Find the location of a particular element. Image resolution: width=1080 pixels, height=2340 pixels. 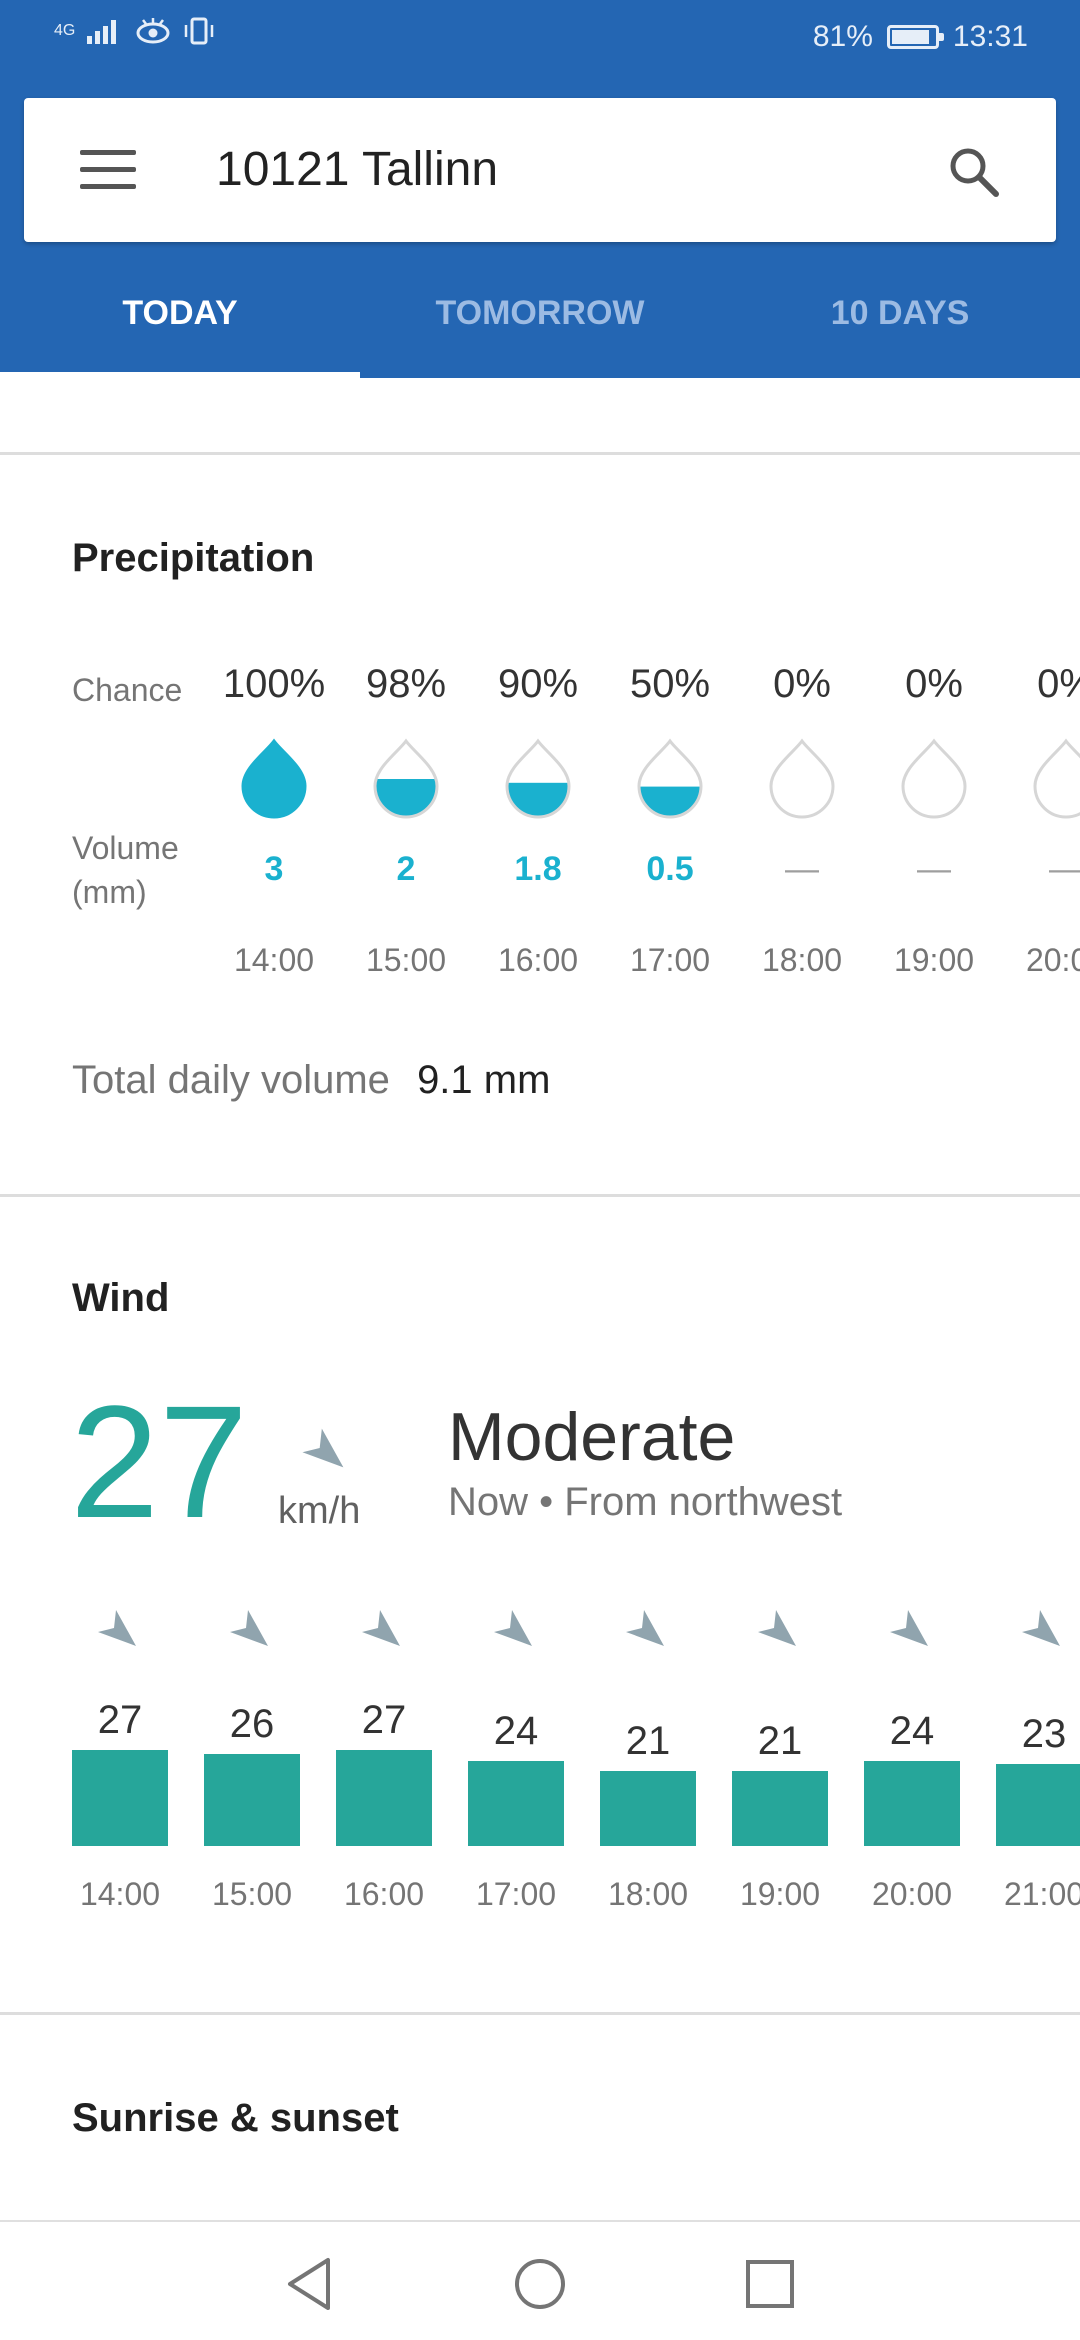

total-daily-volume: Total daily volume 9.1 mm is located at coordinates (311, 1080).